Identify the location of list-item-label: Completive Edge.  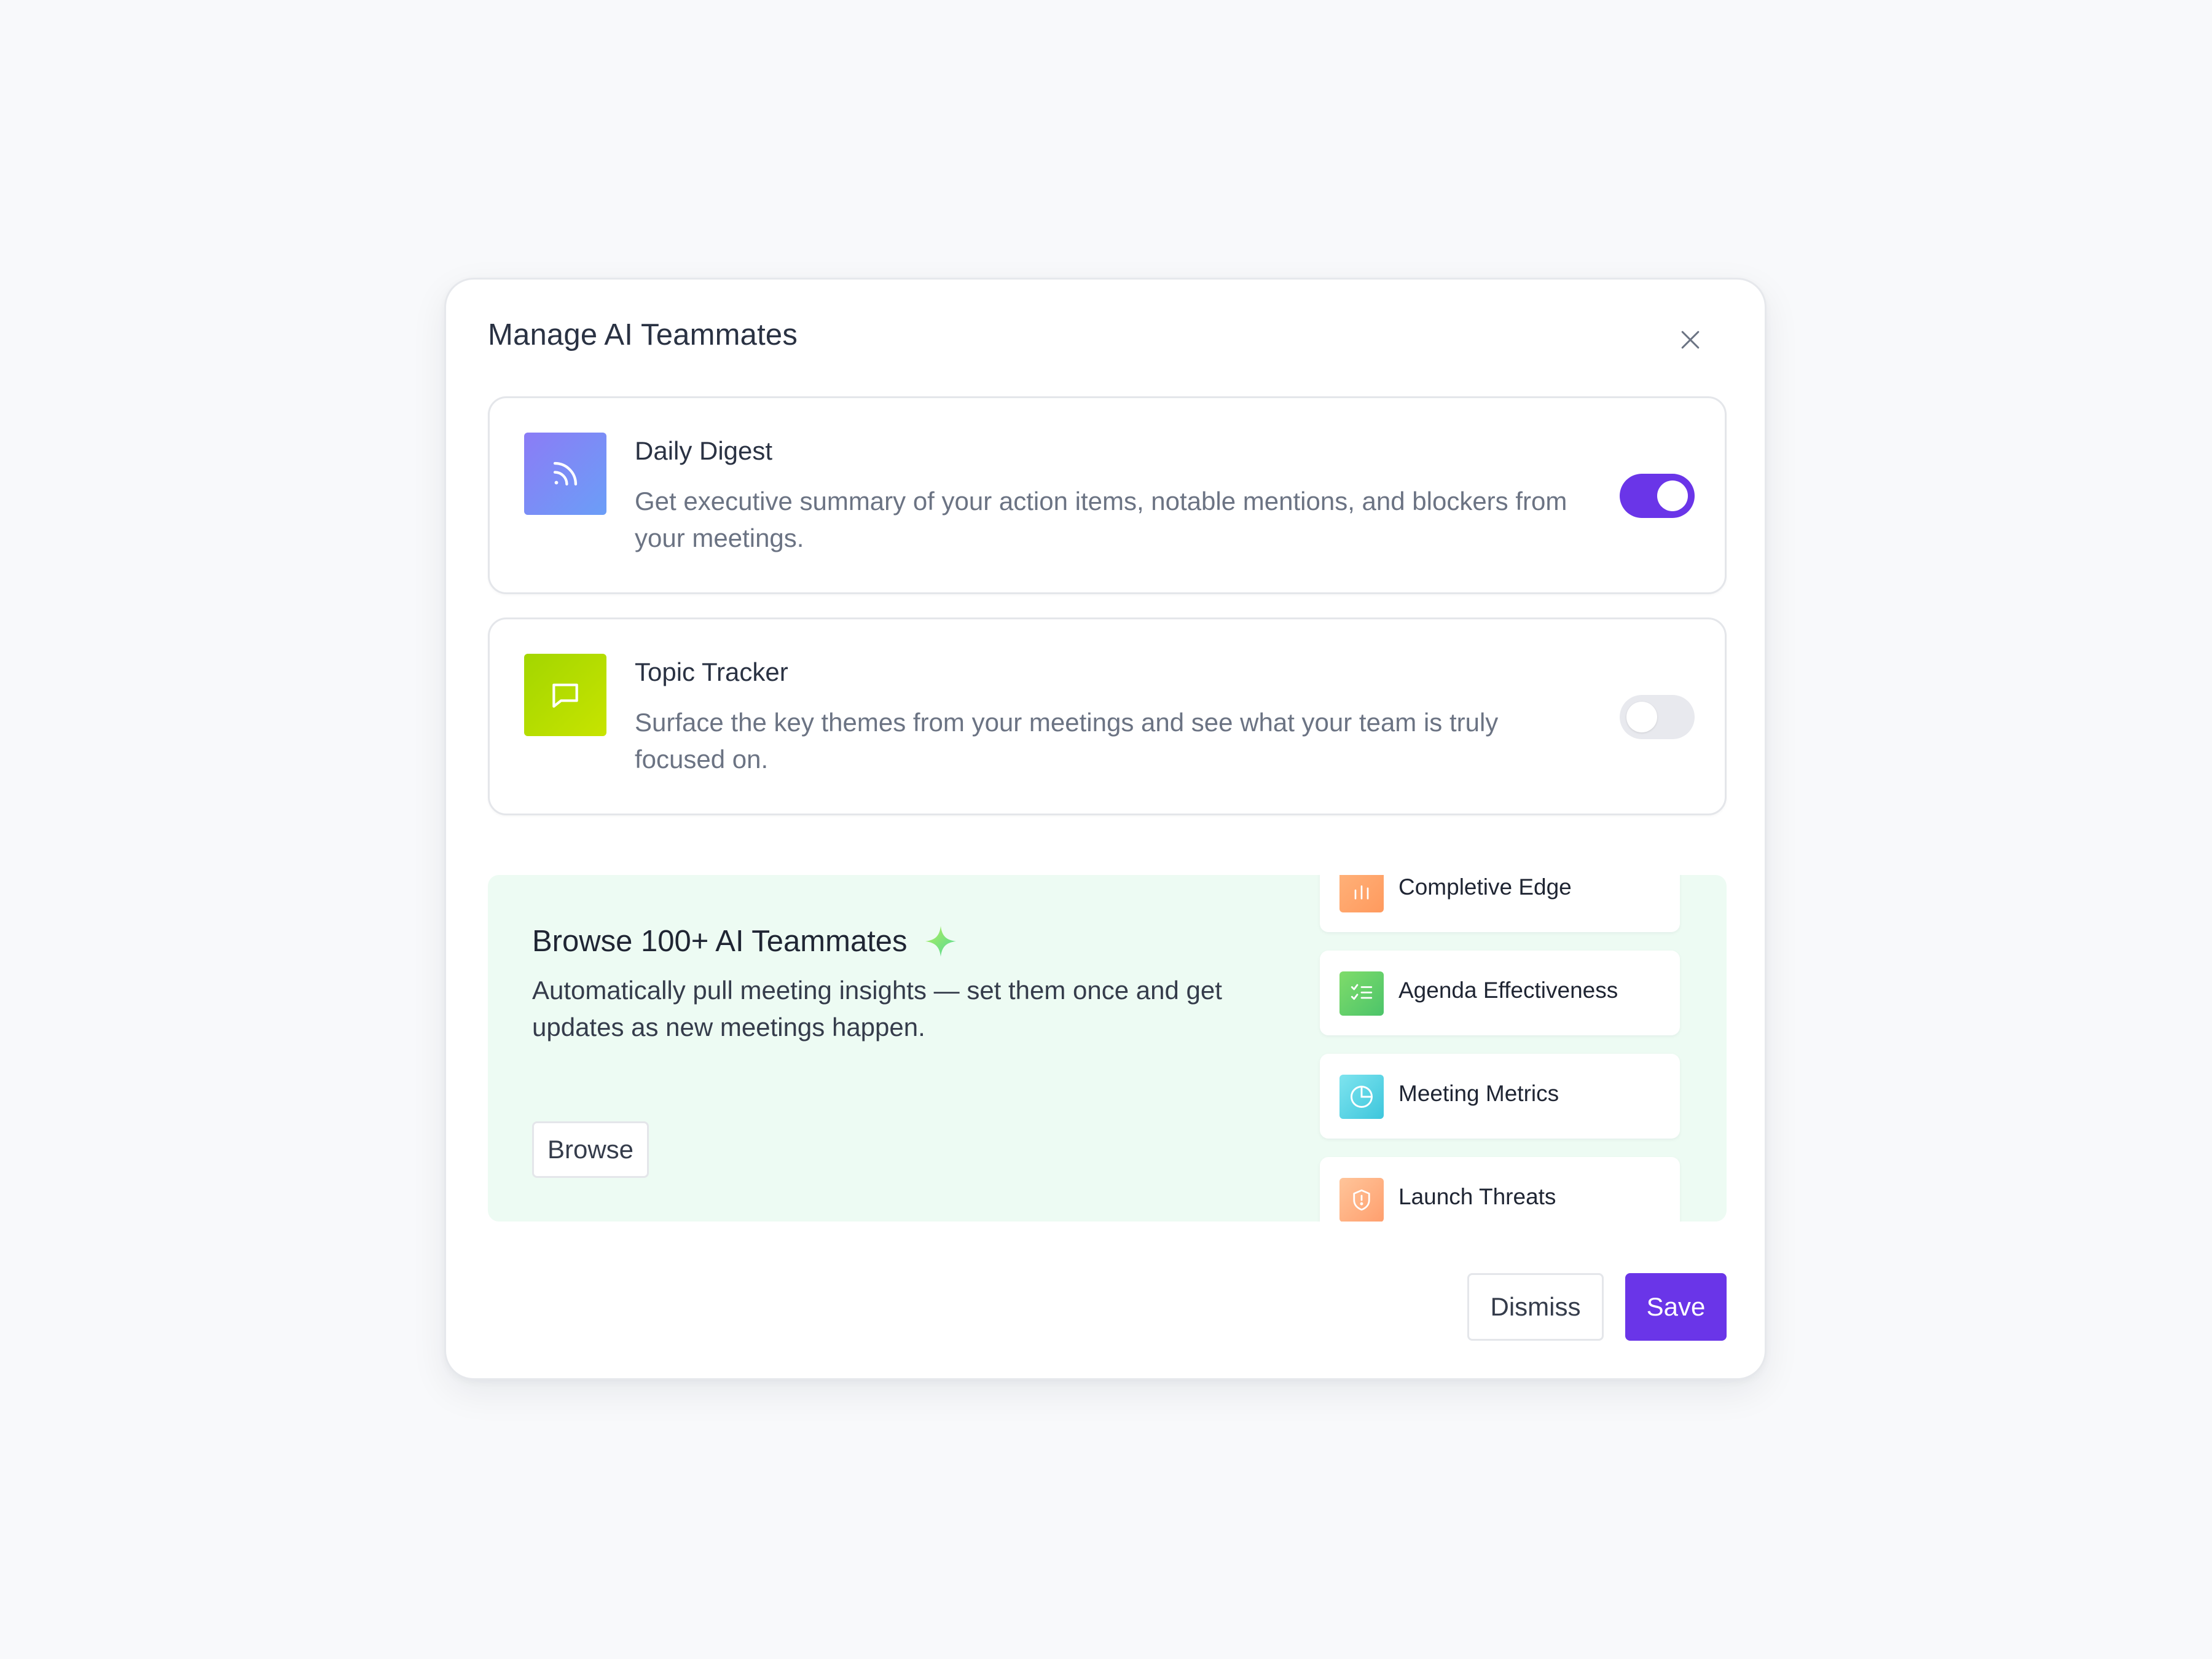
(1485, 887).